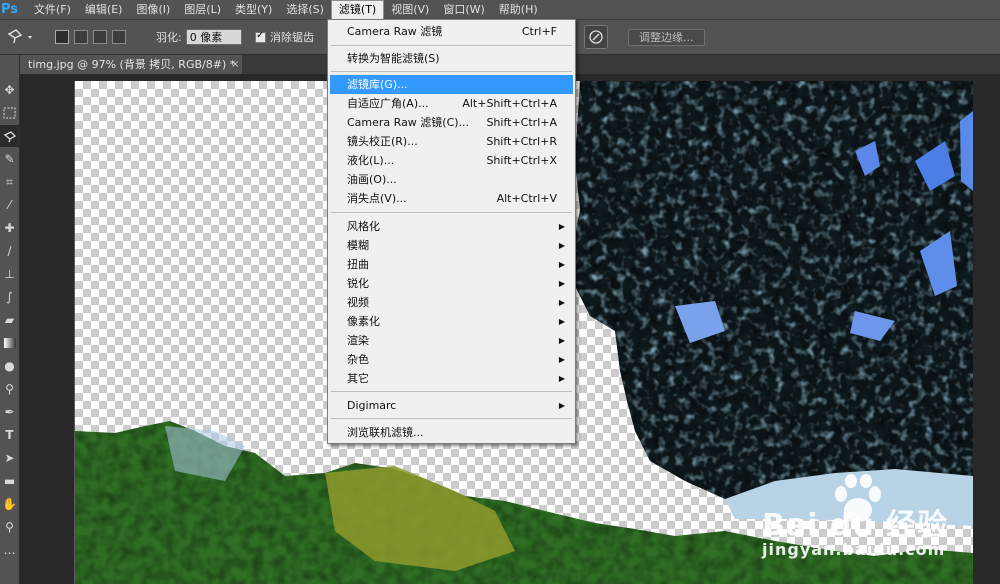 The height and width of the screenshot is (584, 1000). I want to click on path-arrow-icon: ➤, so click(9, 458).